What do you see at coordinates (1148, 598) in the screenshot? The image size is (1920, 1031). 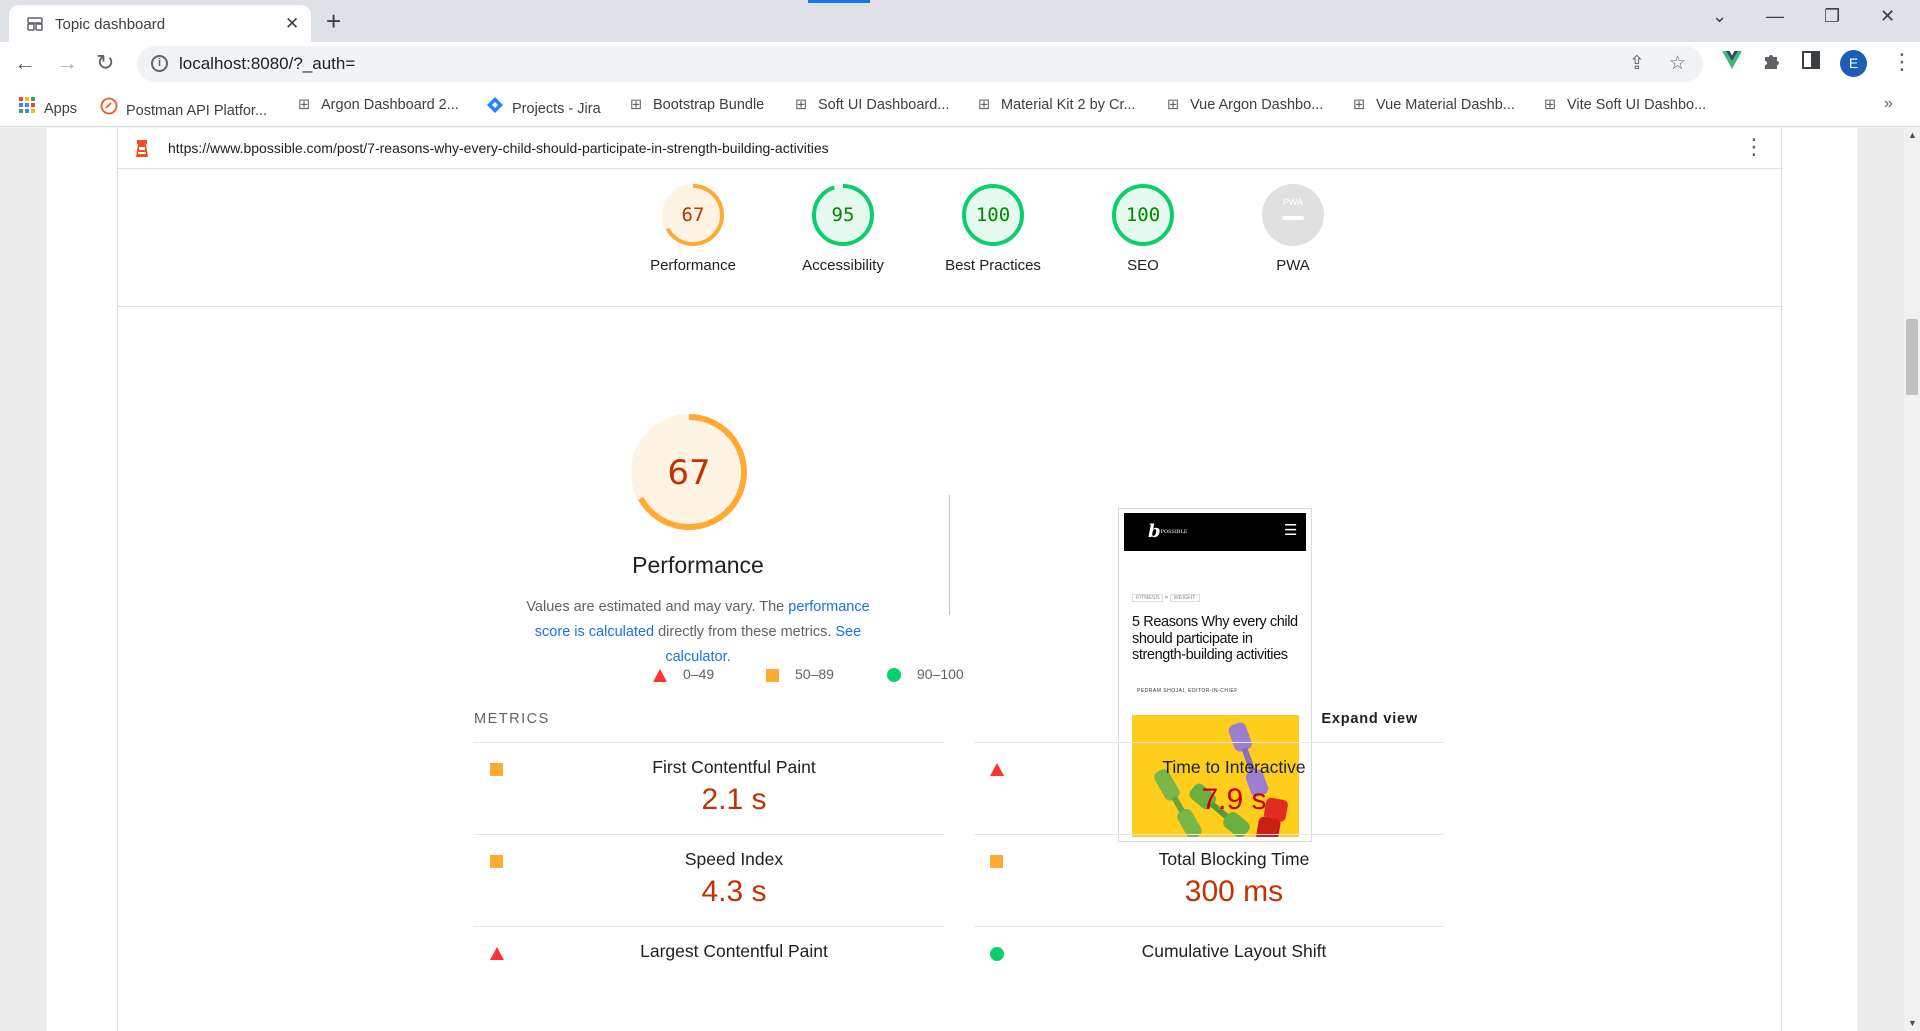 I see `crumb-item: FITNESS` at bounding box center [1148, 598].